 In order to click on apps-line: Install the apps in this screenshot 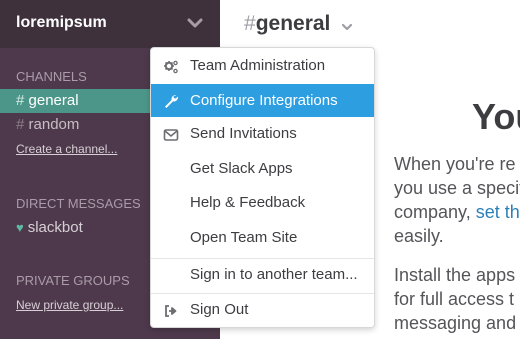, I will do `click(455, 275)`.